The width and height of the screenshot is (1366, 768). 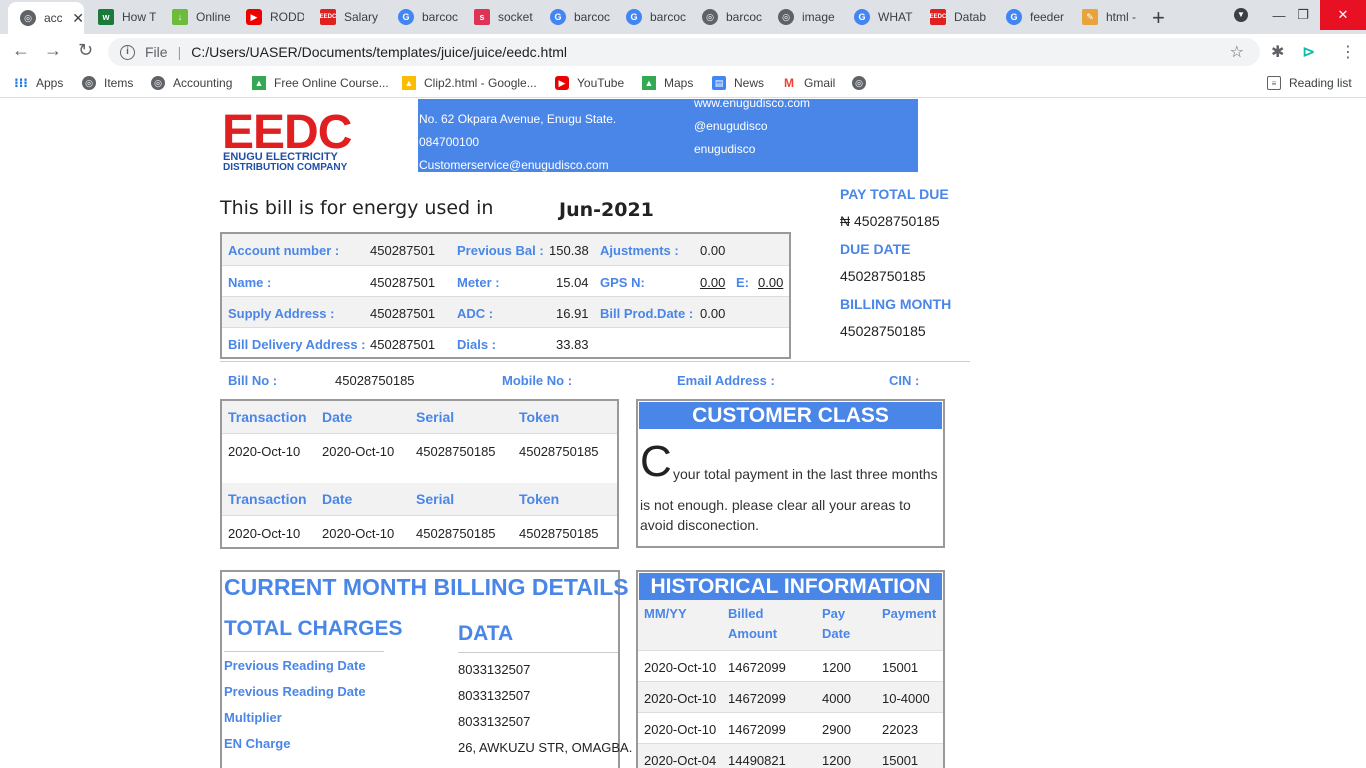 What do you see at coordinates (726, 380) in the screenshot?
I see `email-label: Email Address :` at bounding box center [726, 380].